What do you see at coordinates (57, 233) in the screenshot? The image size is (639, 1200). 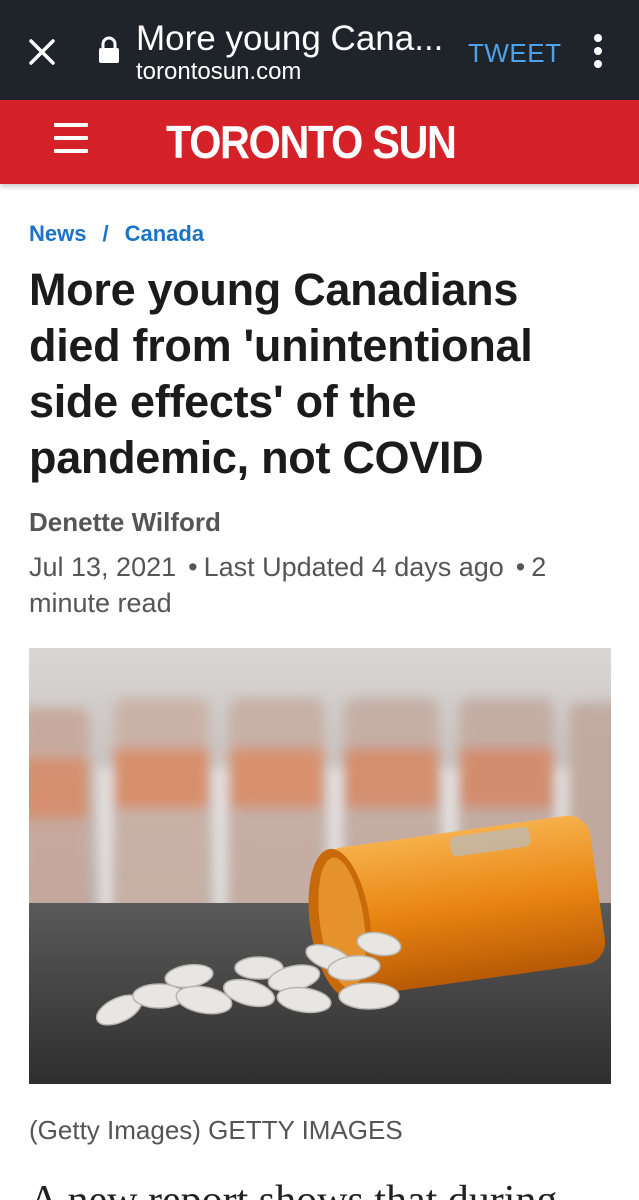 I see `breadcrumb-news: News` at bounding box center [57, 233].